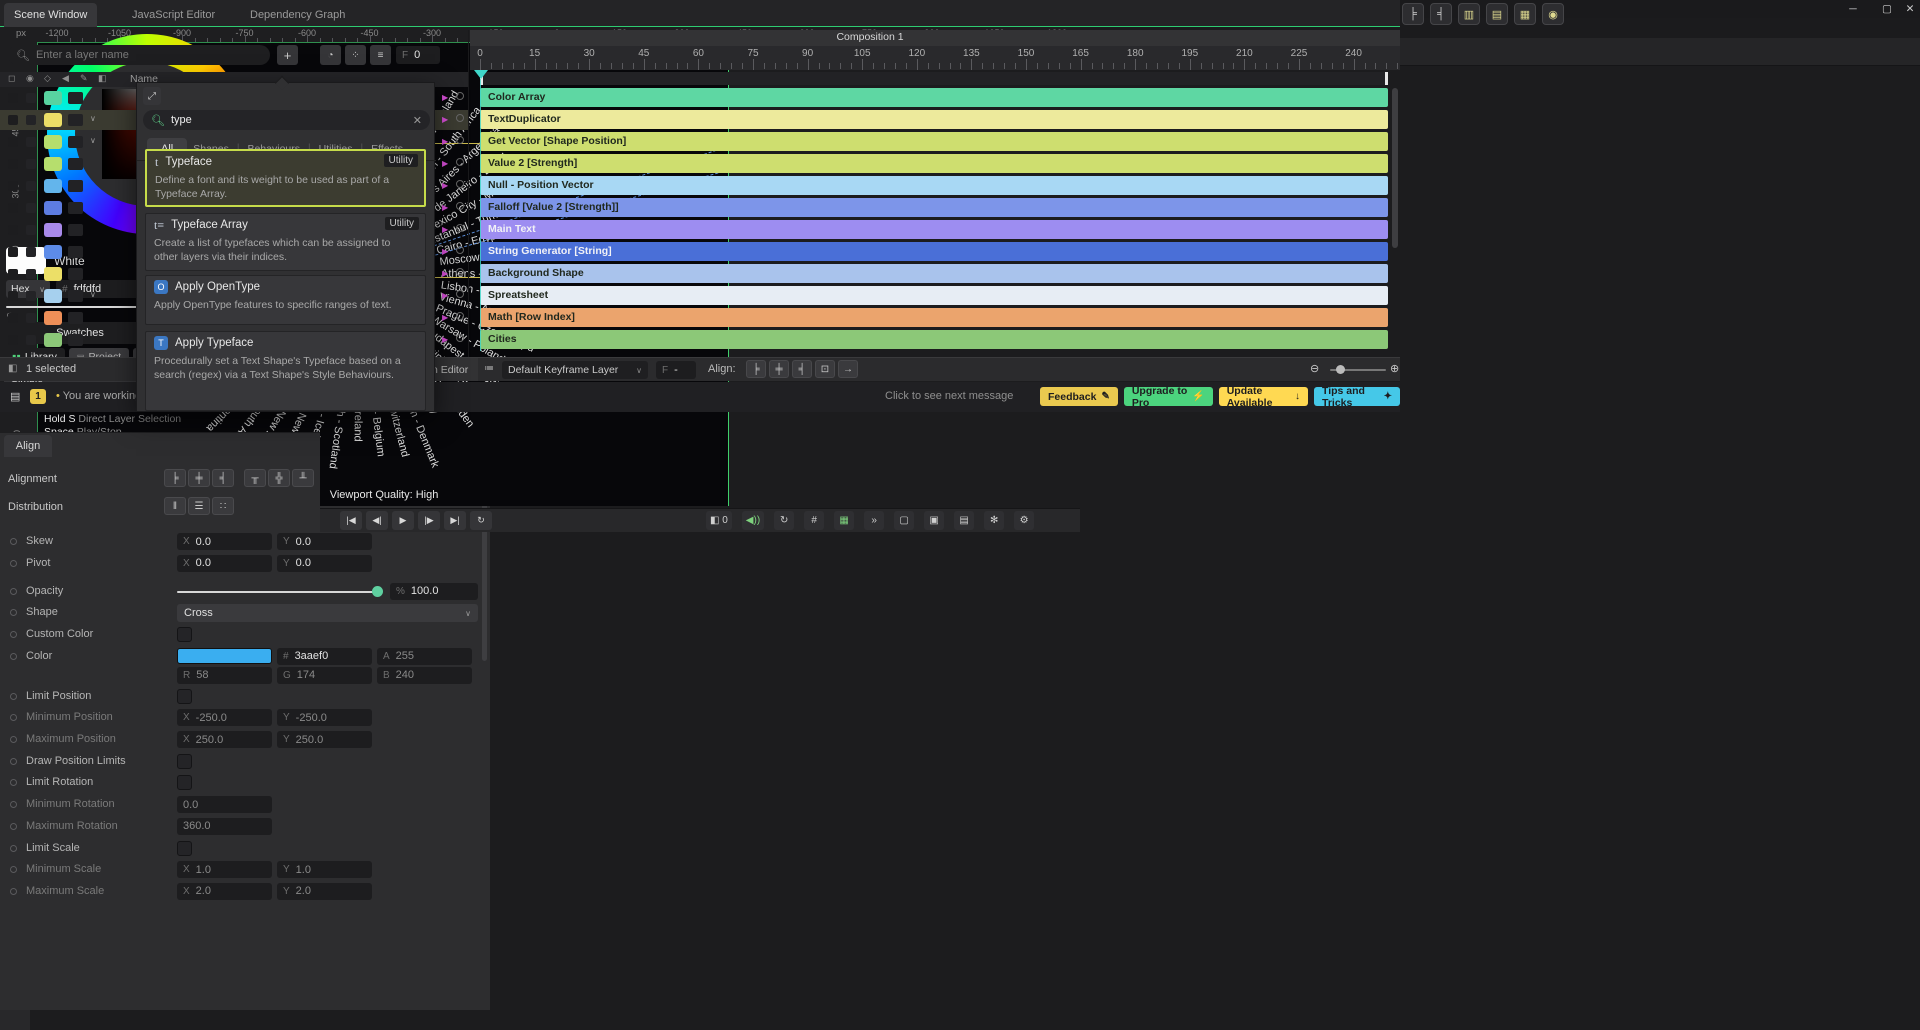  What do you see at coordinates (1024, 520) in the screenshot?
I see `settings-icon: ⚙` at bounding box center [1024, 520].